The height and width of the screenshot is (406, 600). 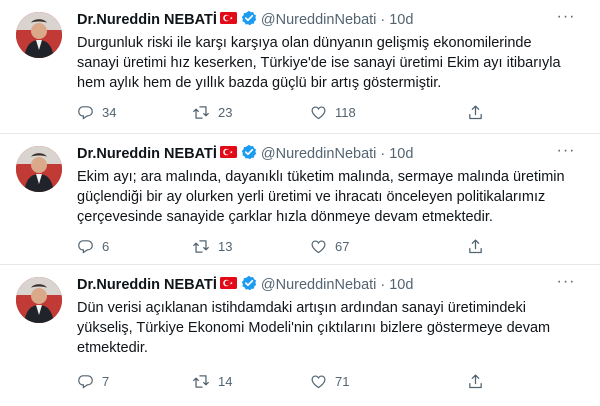 What do you see at coordinates (212, 112) in the screenshot?
I see `retweet-button: 23` at bounding box center [212, 112].